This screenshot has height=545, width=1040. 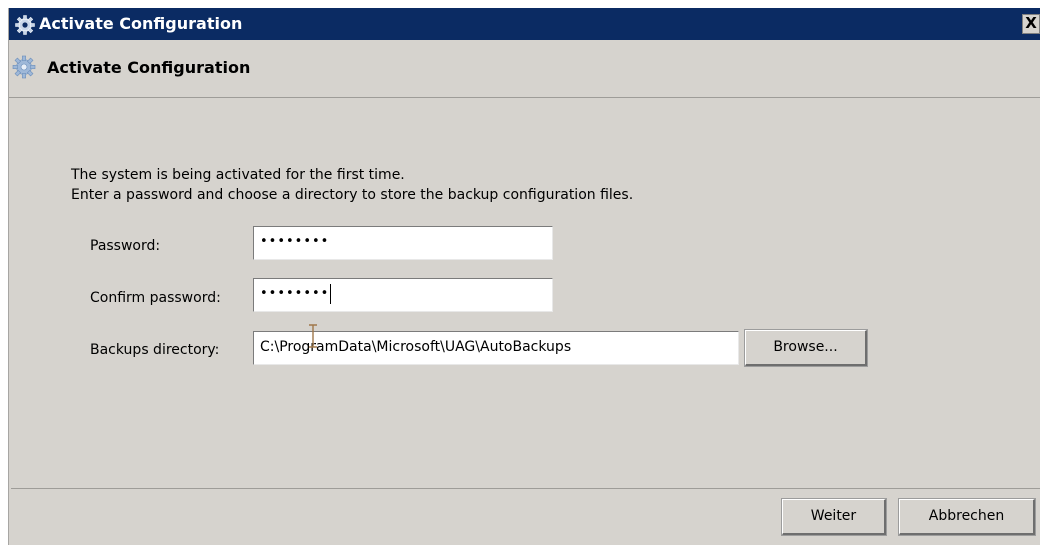 What do you see at coordinates (155, 350) in the screenshot?
I see `backups-directory-label: Backups directory:` at bounding box center [155, 350].